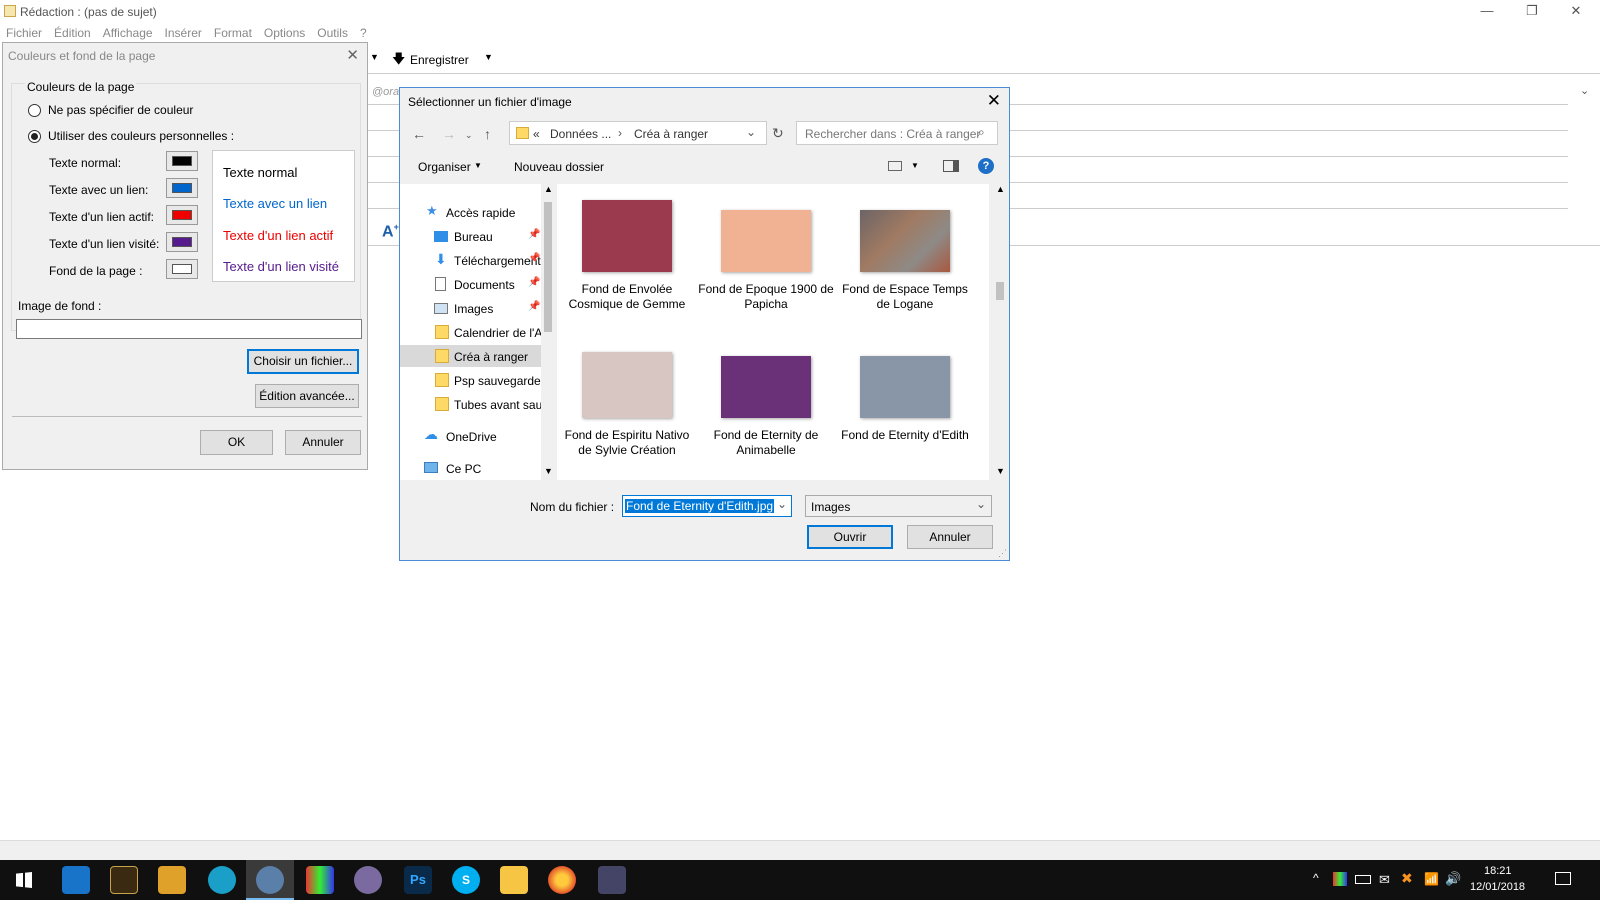 This screenshot has height=921, width=1600. What do you see at coordinates (514, 880) in the screenshot?
I see `file-explorer-icon` at bounding box center [514, 880].